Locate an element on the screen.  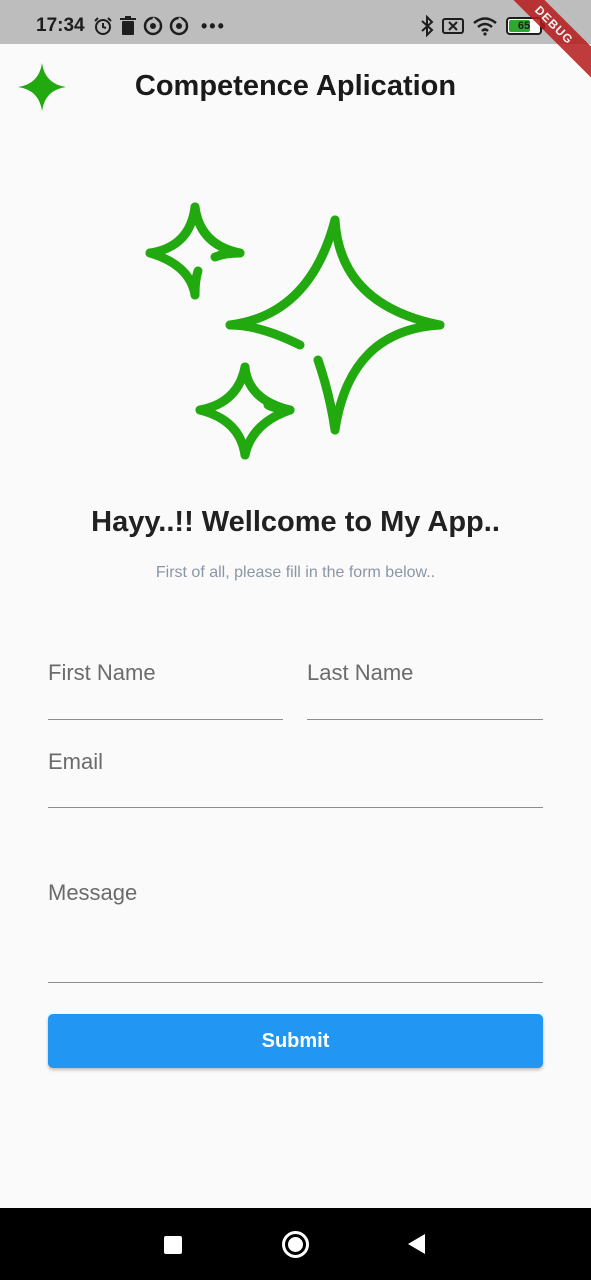
status-right-icons: 65 is located at coordinates (482, 26).